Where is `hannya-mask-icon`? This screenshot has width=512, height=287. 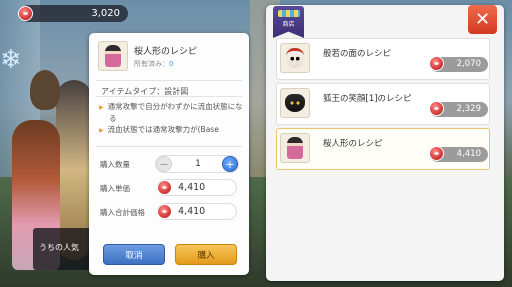 hannya-mask-icon is located at coordinates (295, 58).